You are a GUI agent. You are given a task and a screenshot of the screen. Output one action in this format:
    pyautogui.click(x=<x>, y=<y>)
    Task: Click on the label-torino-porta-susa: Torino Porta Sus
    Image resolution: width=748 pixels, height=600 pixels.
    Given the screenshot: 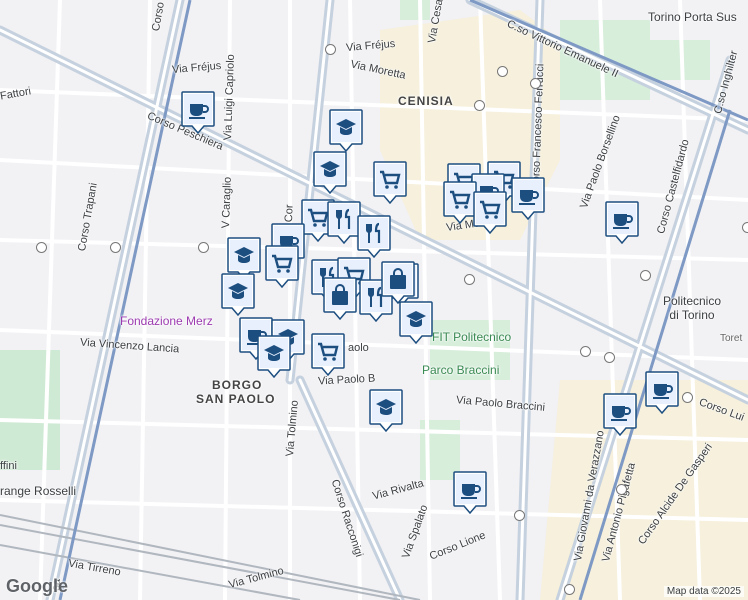 What is the action you would take?
    pyautogui.click(x=692, y=17)
    